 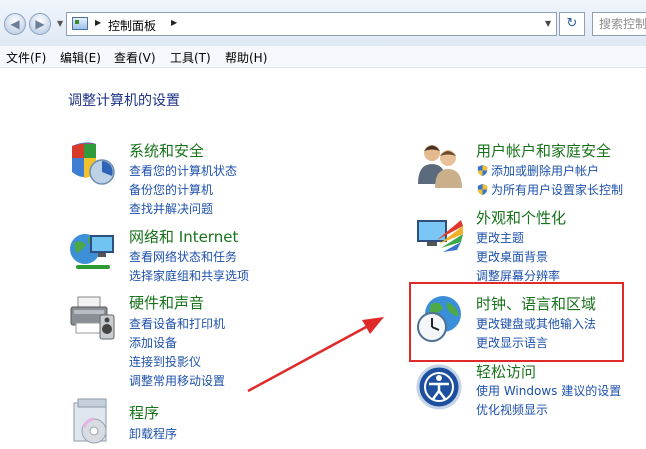 I want to click on address-dropdown-icon: ▼, so click(x=548, y=23).